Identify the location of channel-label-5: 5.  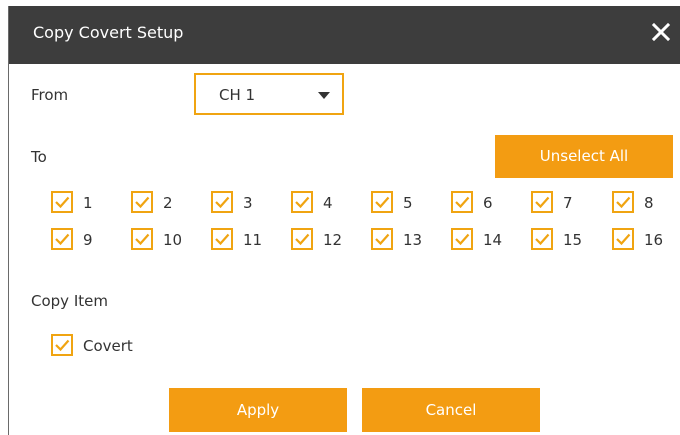
(408, 203).